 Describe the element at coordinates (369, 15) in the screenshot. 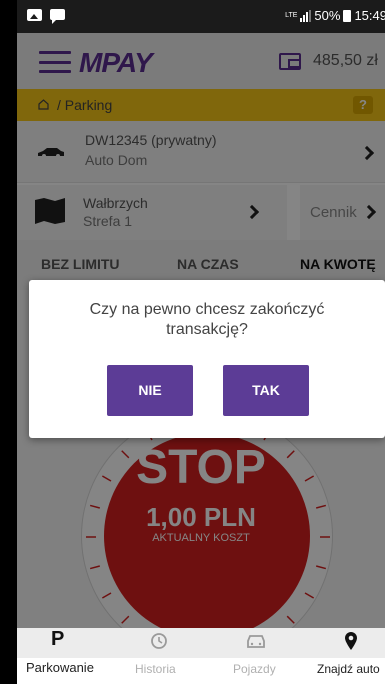

I see `clock: 15:49` at that location.